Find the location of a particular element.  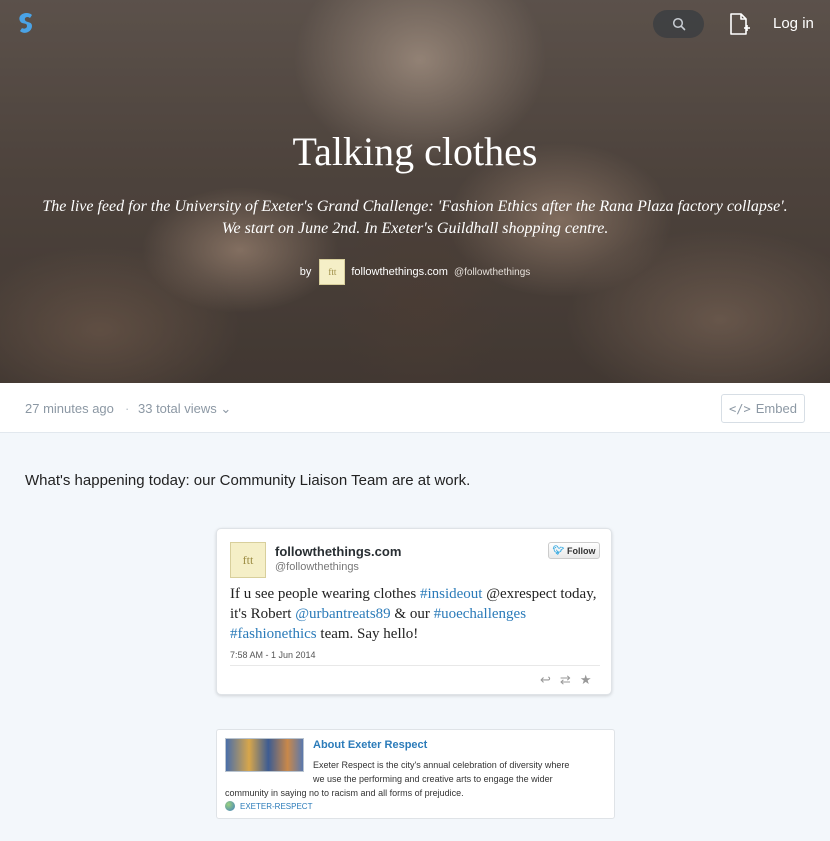

code-icon: </> is located at coordinates (740, 408).